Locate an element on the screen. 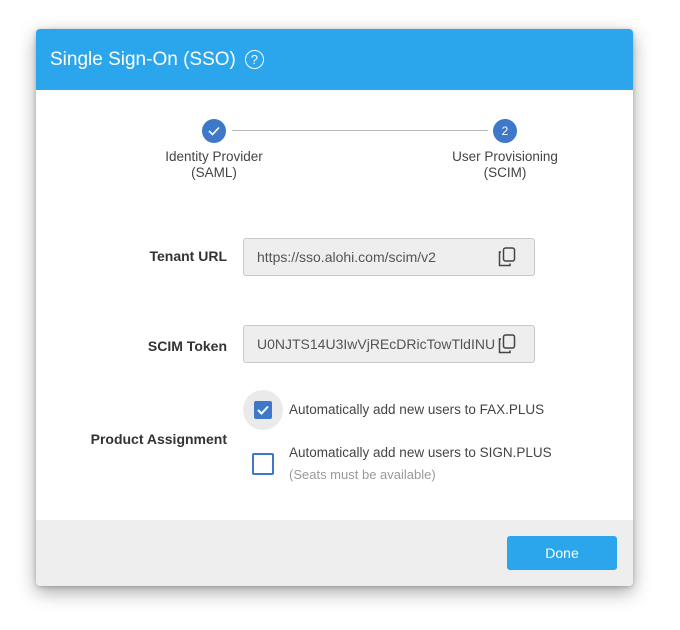  sign-plus-checkbox is located at coordinates (263, 464).